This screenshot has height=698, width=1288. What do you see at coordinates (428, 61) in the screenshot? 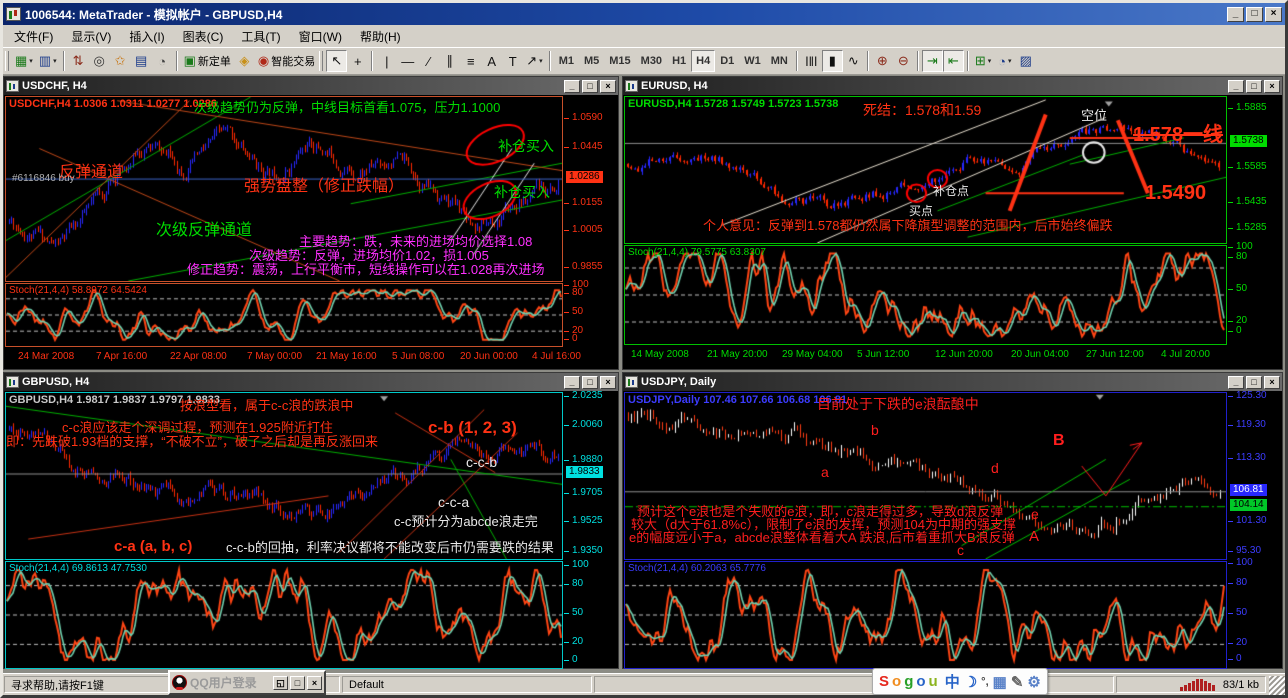
I see `trendline-button: ∕` at bounding box center [428, 61].